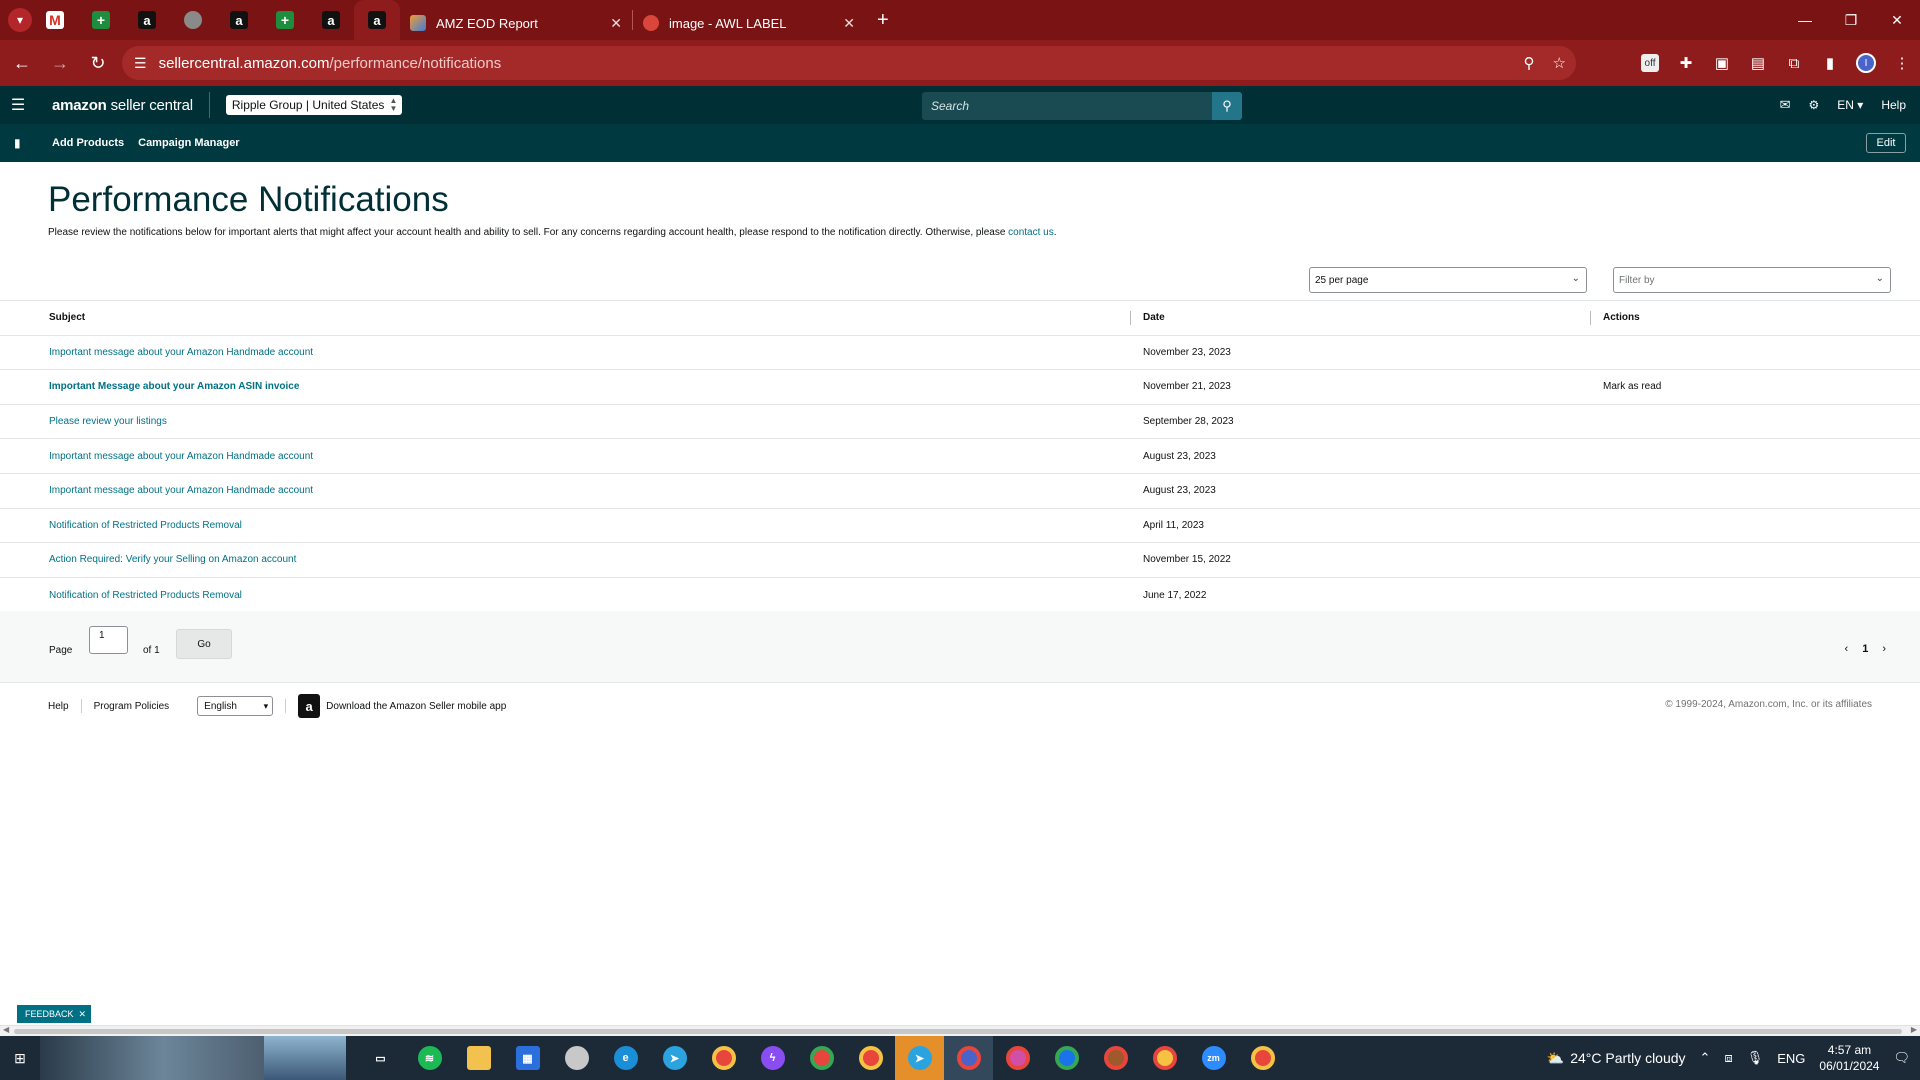  I want to click on language-selector: EN ▾, so click(1850, 105).